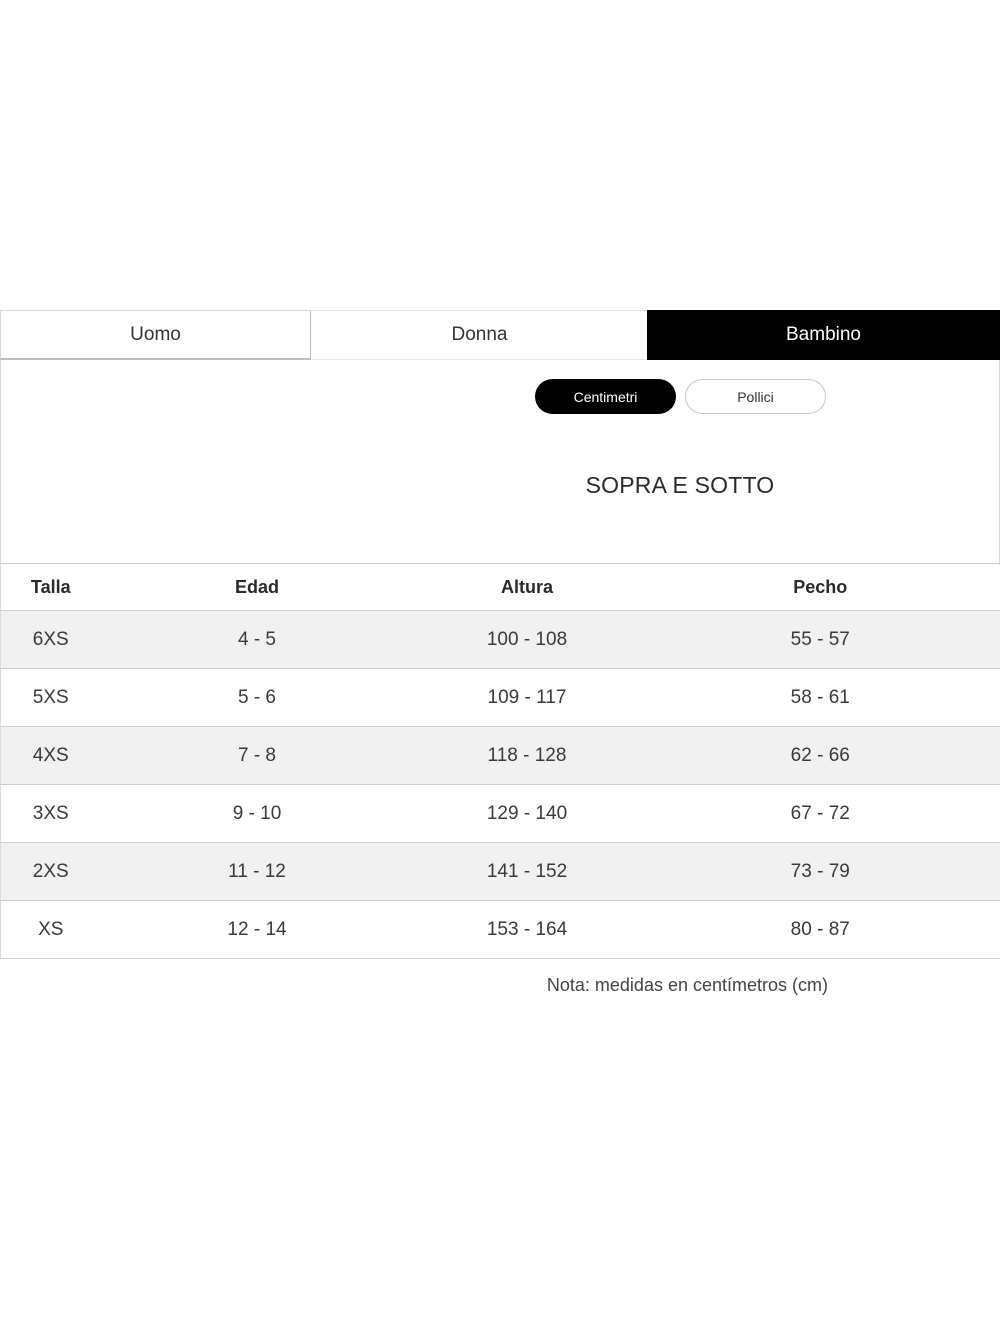  What do you see at coordinates (257, 755) in the screenshot?
I see `cell-edad: 7 - 8` at bounding box center [257, 755].